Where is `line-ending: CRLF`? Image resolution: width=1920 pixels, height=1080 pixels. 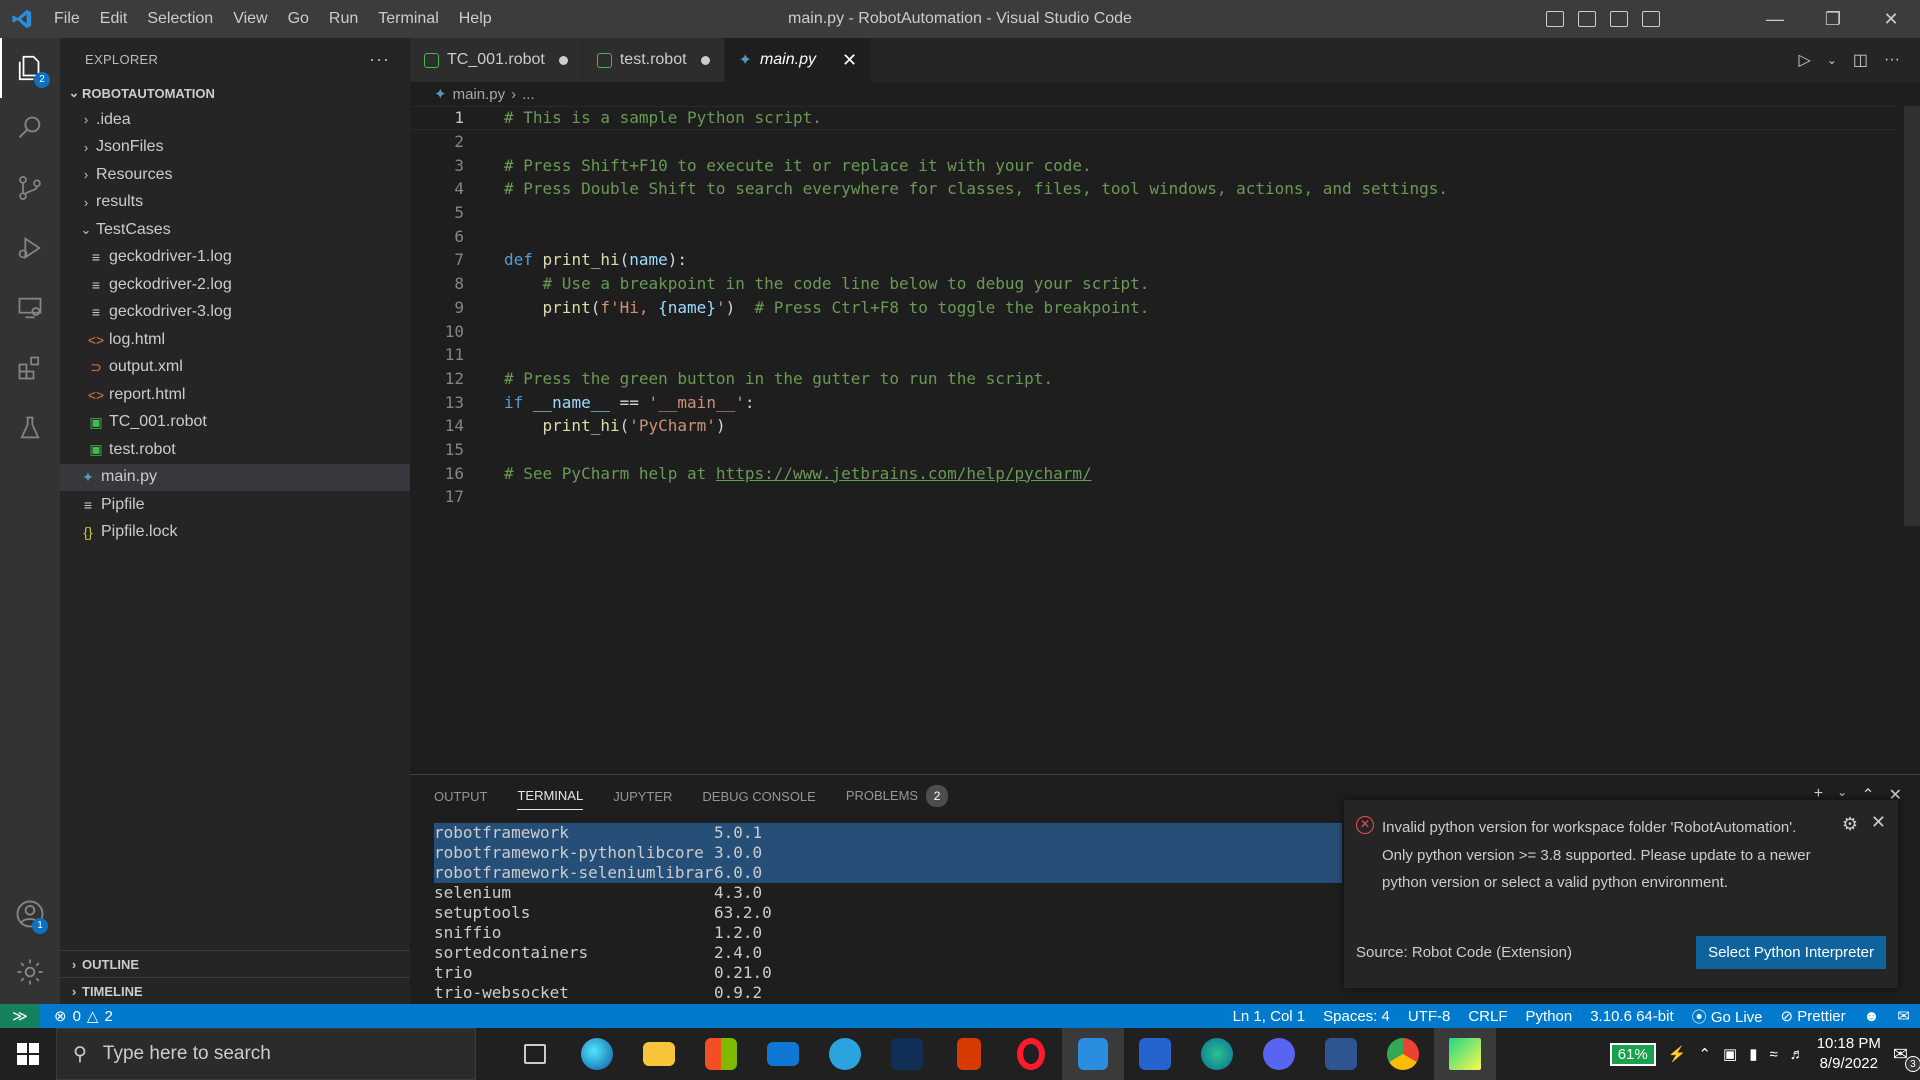
line-ending: CRLF is located at coordinates (1487, 1016).